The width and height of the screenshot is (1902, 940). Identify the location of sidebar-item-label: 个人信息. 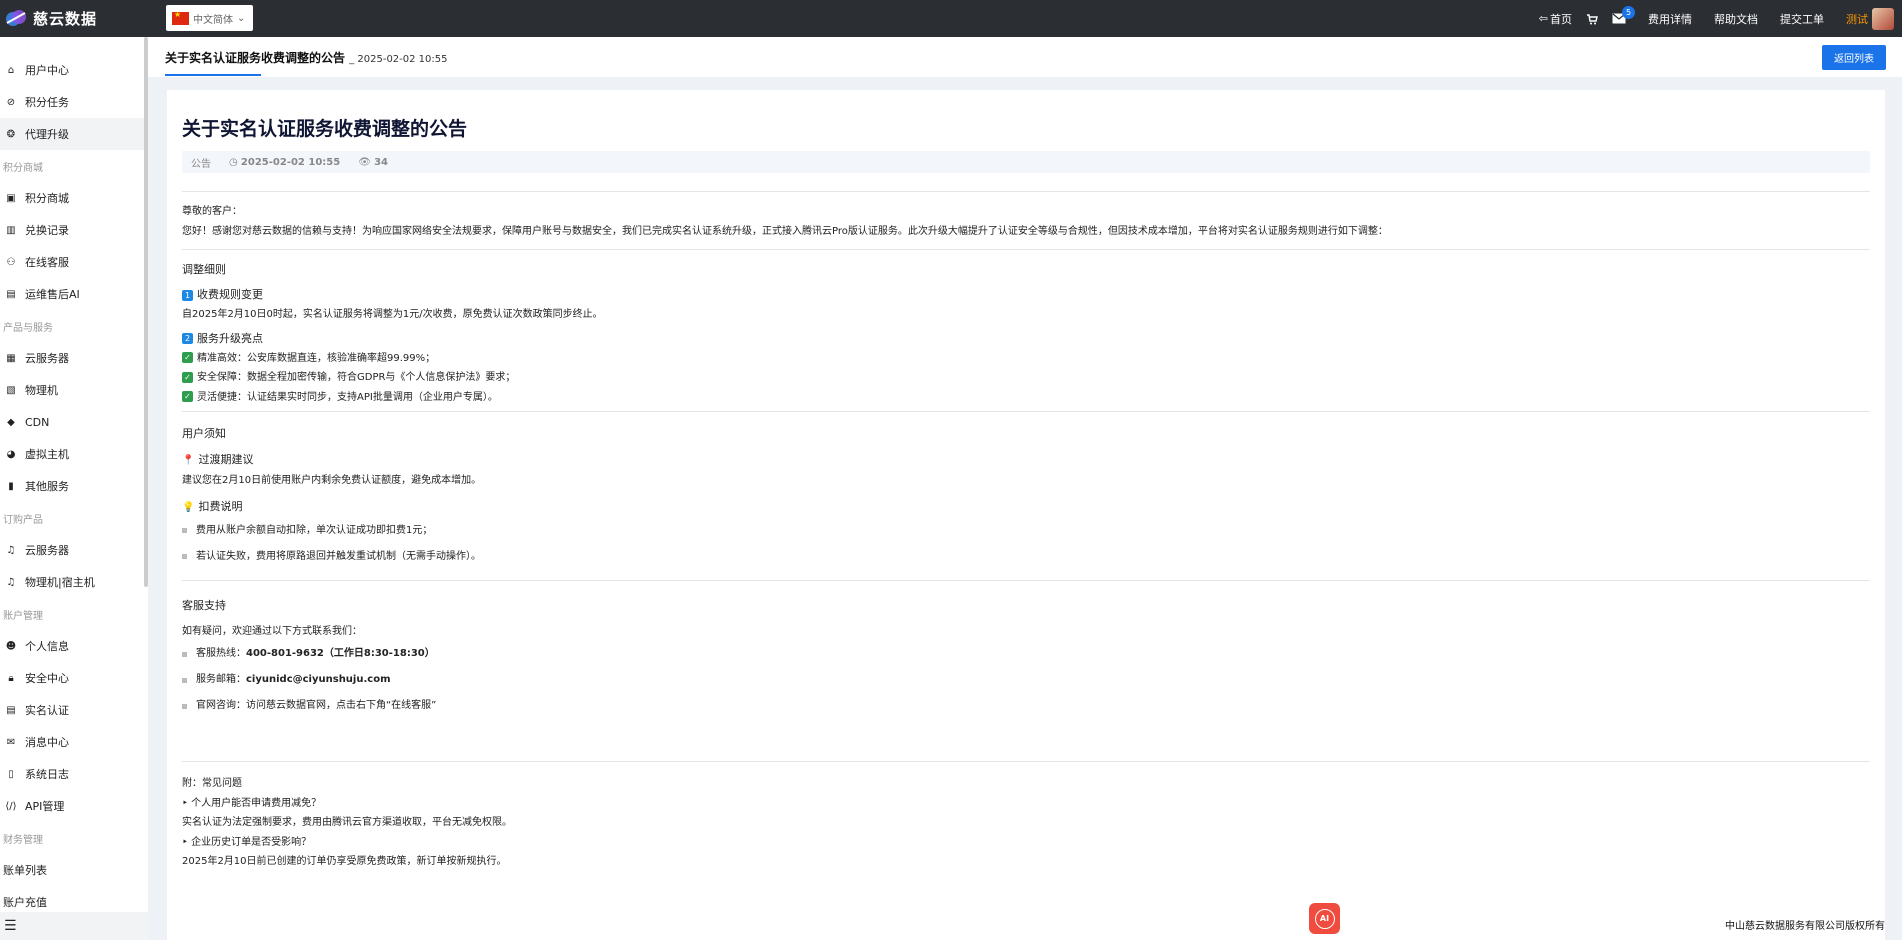
(47, 646).